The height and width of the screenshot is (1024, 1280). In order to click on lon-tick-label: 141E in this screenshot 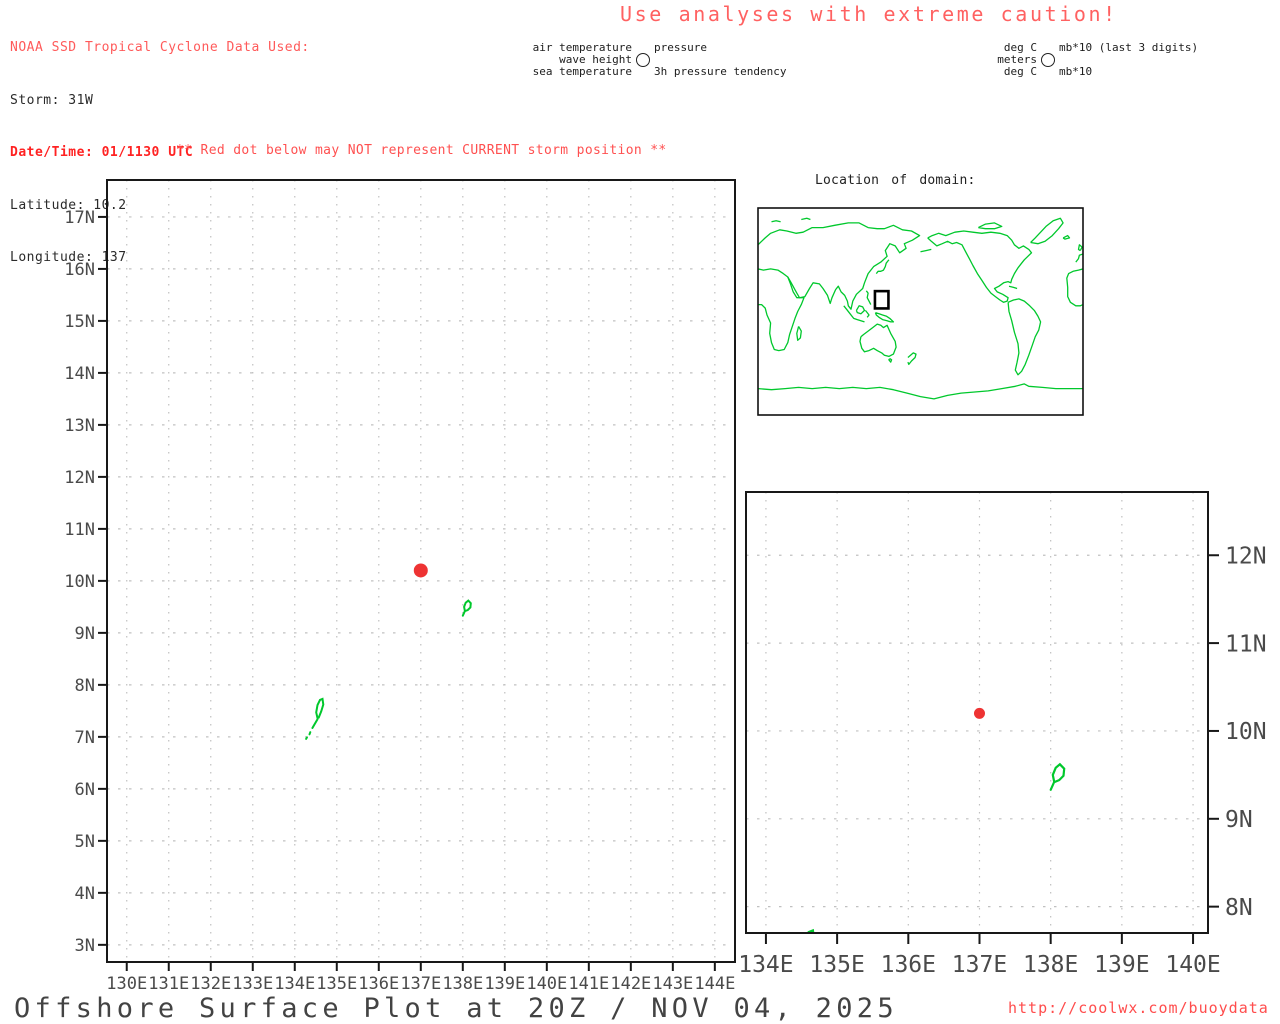, I will do `click(588, 984)`.